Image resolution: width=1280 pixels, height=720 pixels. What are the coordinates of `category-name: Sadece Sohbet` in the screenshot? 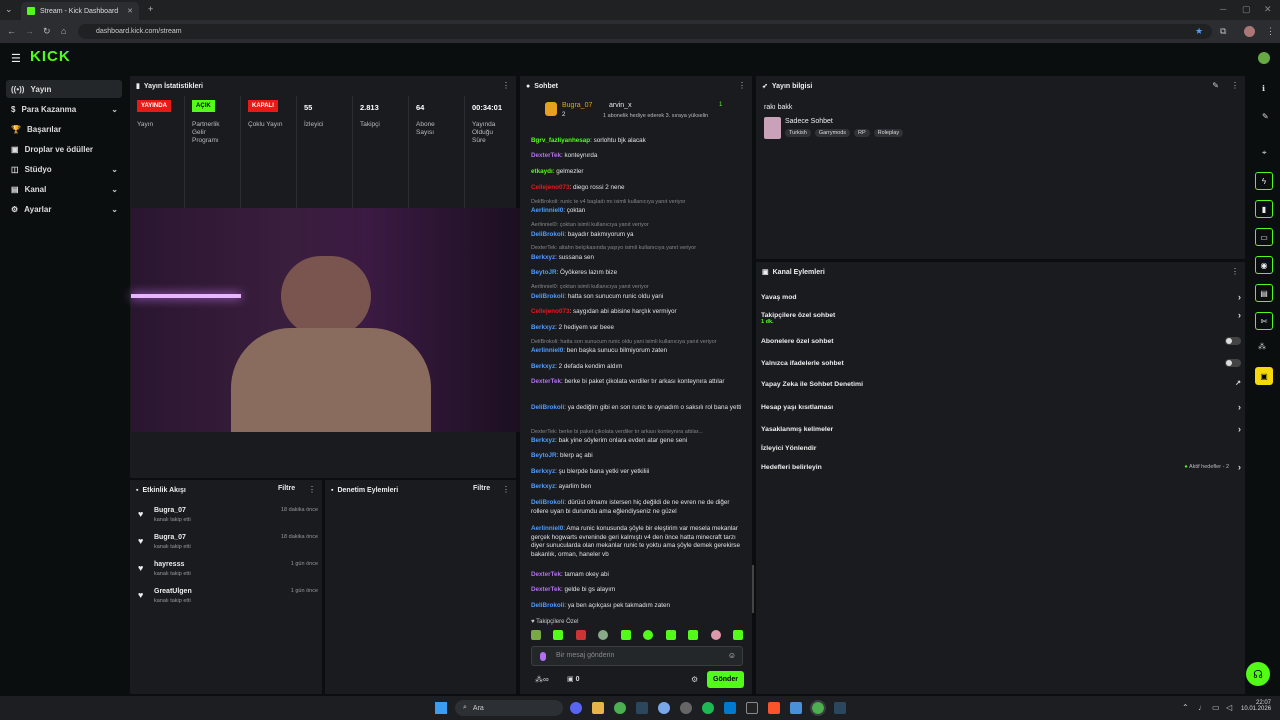 It's located at (809, 121).